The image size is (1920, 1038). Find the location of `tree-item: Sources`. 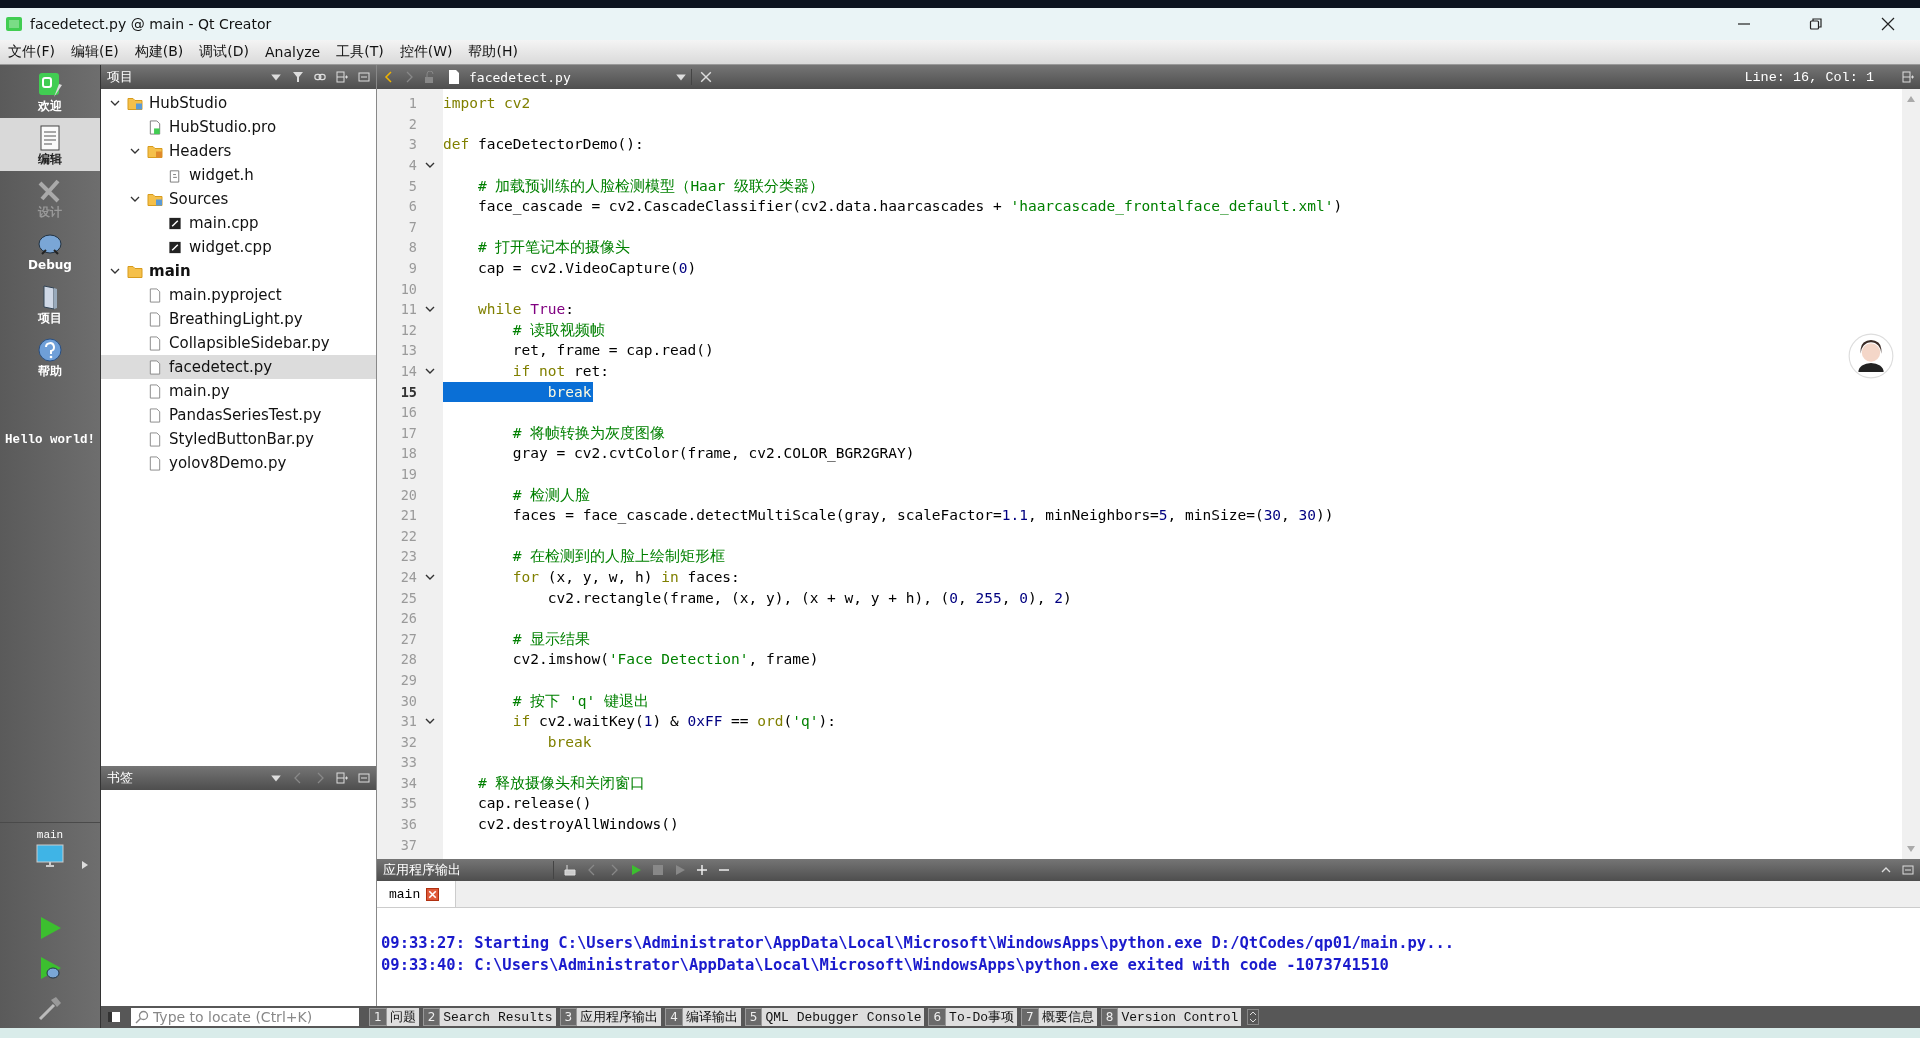

tree-item: Sources is located at coordinates (238, 199).